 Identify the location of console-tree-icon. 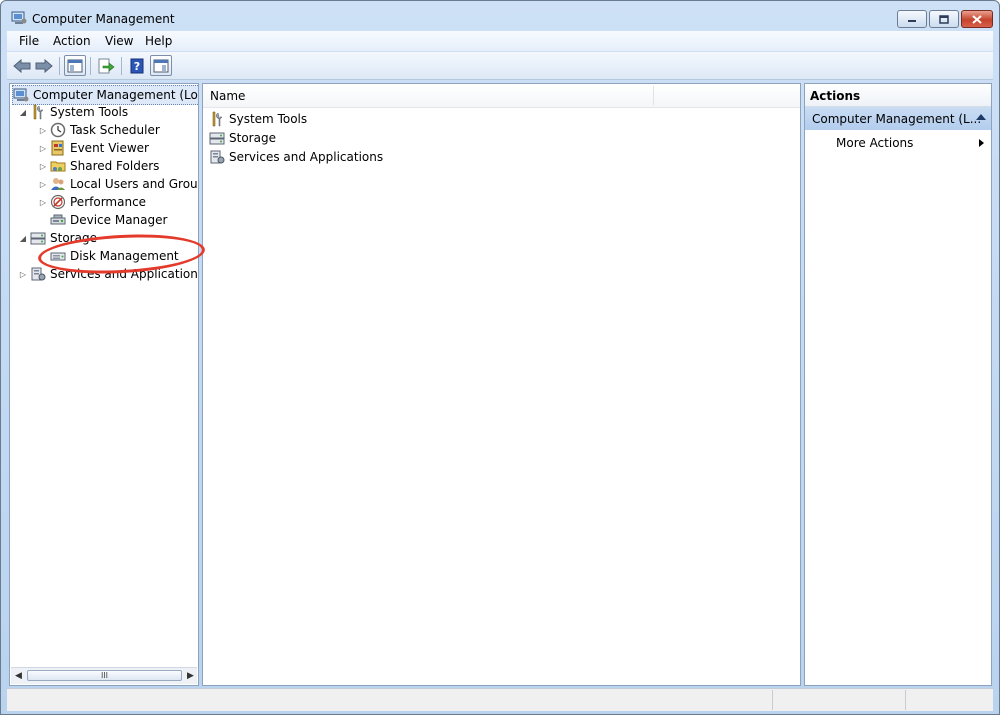
(75, 65).